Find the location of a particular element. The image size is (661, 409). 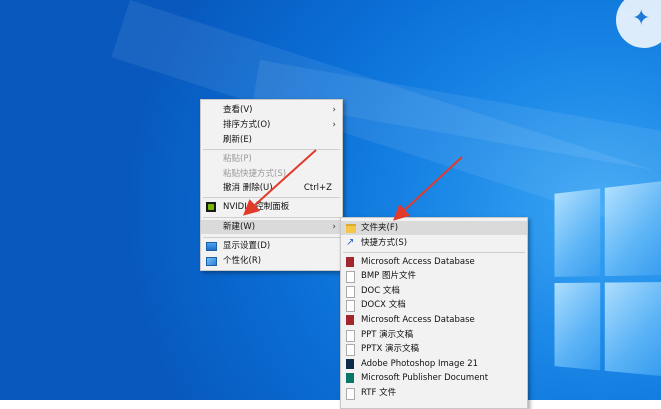

menu-item-label: DOC 文档 is located at coordinates (380, 291).